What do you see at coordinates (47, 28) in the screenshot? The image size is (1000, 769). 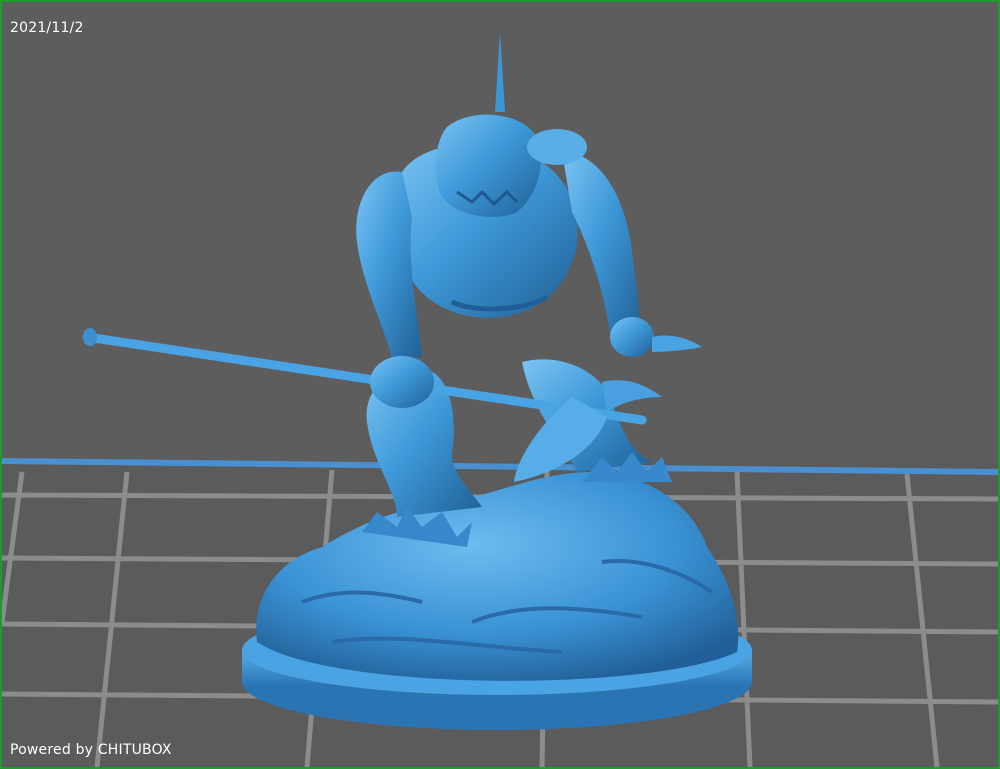 I see `date-label: 2021/11/2` at bounding box center [47, 28].